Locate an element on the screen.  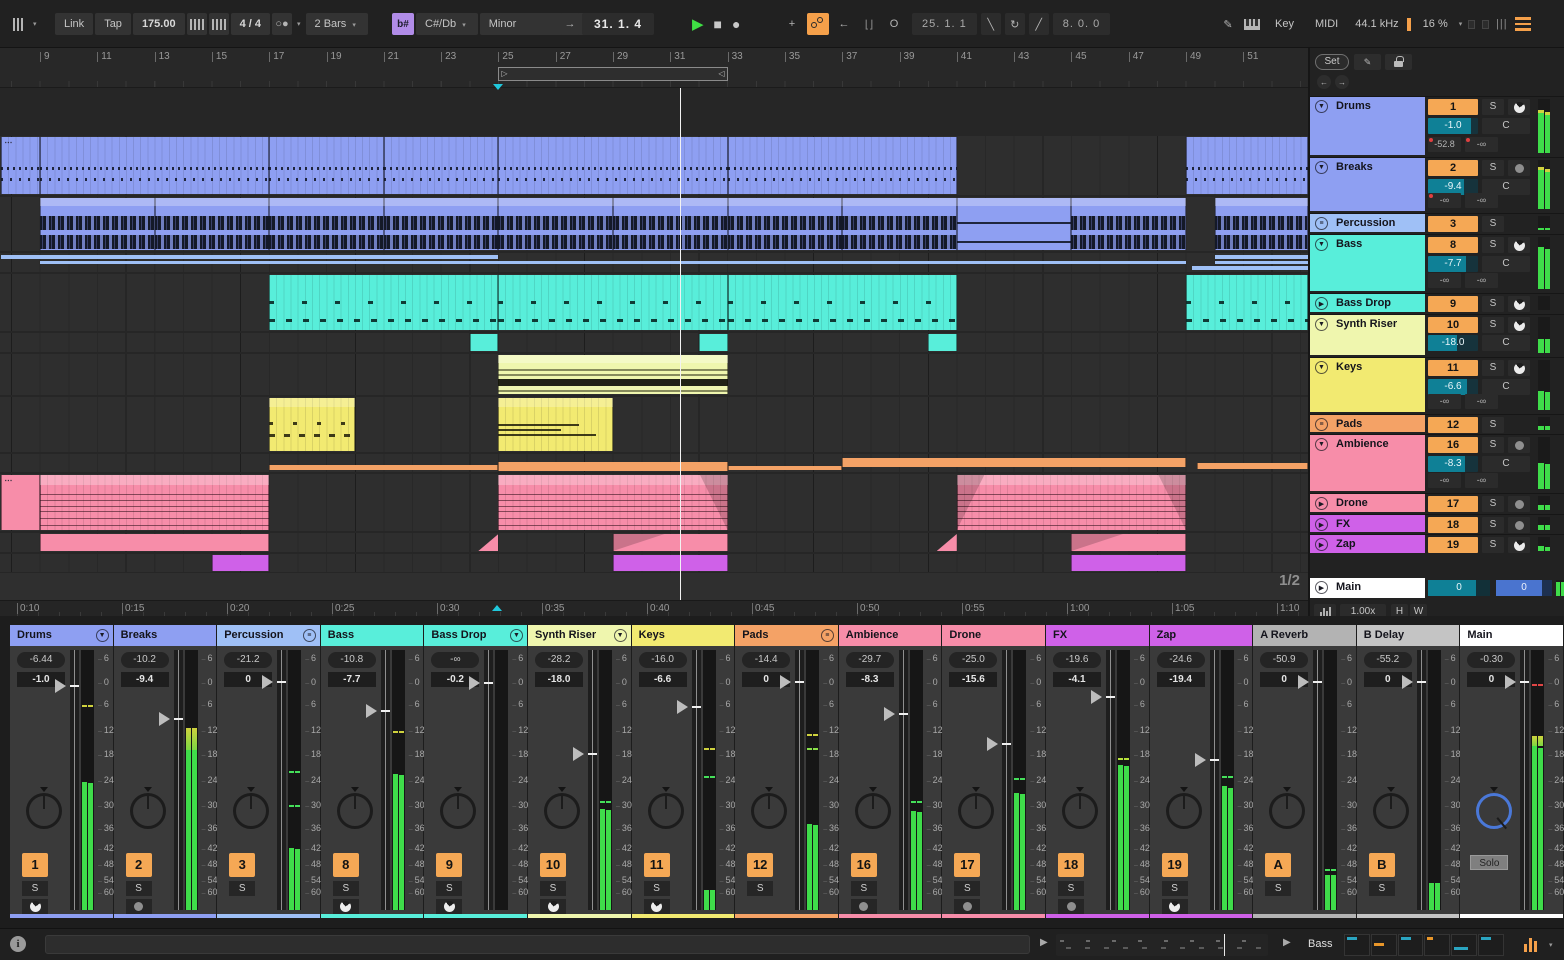
mixer-strip-keys: Keys-16.0-6.660612182430364248546011S is located at coordinates (683, 771).